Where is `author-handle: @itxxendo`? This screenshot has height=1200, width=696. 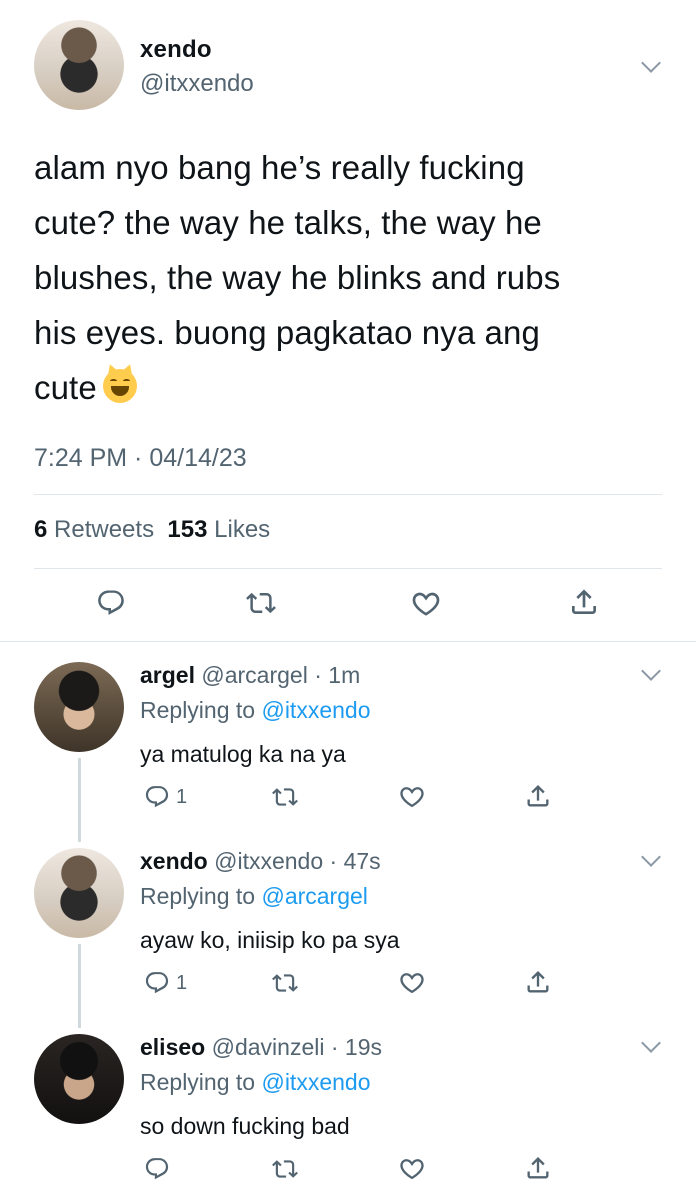
author-handle: @itxxendo is located at coordinates (197, 84).